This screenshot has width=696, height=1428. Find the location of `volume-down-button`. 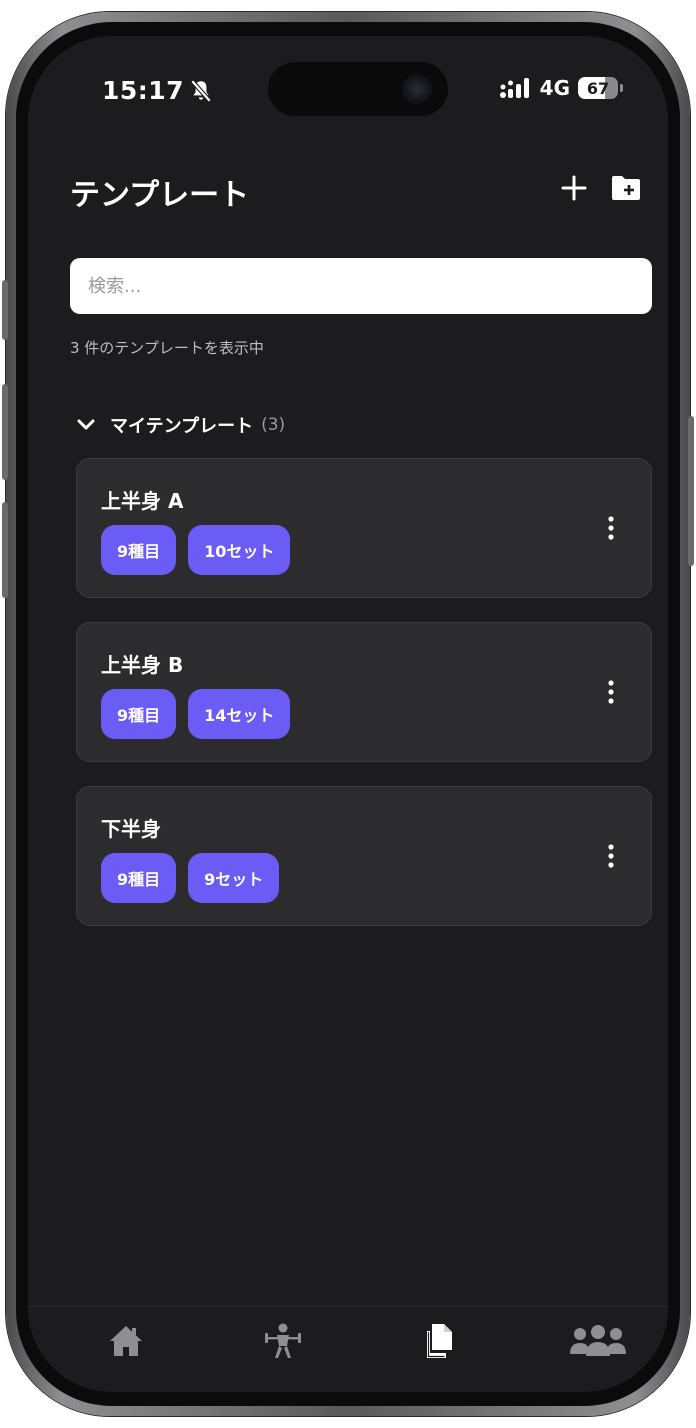

volume-down-button is located at coordinates (5, 550).